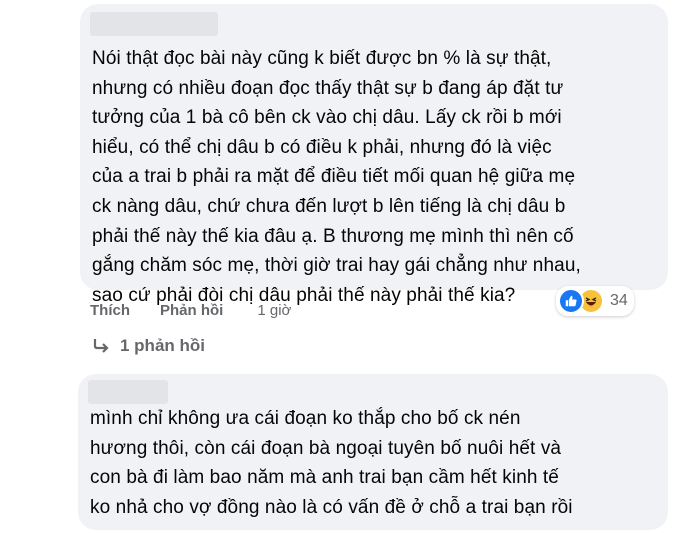 This screenshot has width=700, height=533. I want to click on reply-arrow-icon, so click(101, 346).